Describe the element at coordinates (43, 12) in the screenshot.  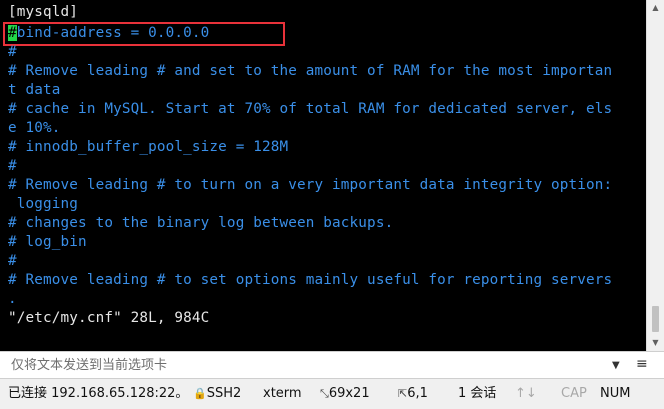
I see `terminal-line: [mysqld]` at that location.